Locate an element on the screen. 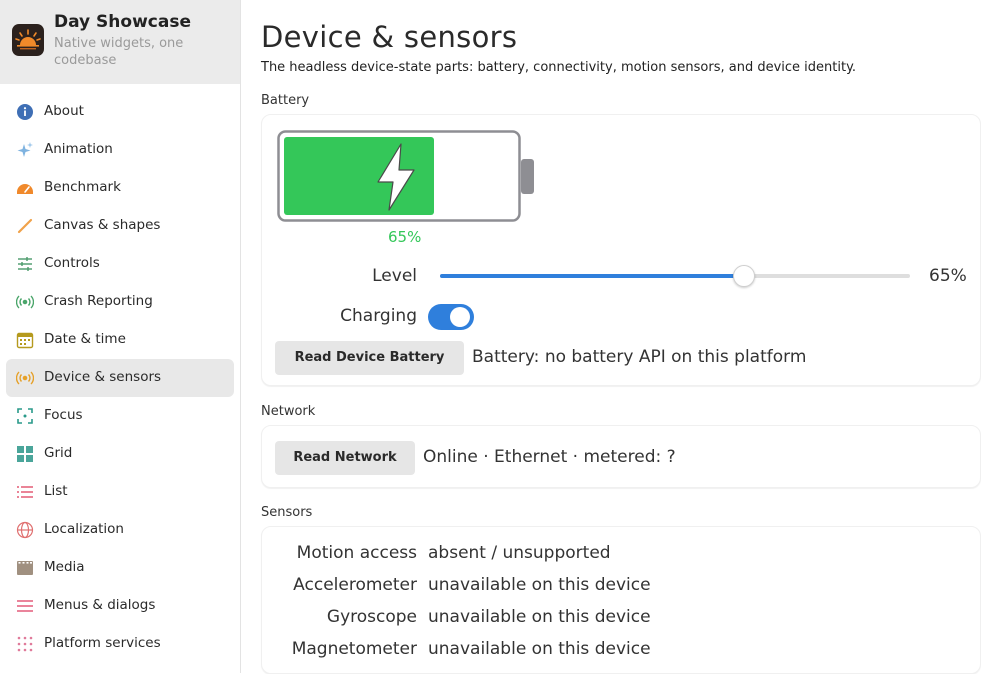 This screenshot has width=981, height=674. sidebar-item-label: Animation is located at coordinates (78, 149).